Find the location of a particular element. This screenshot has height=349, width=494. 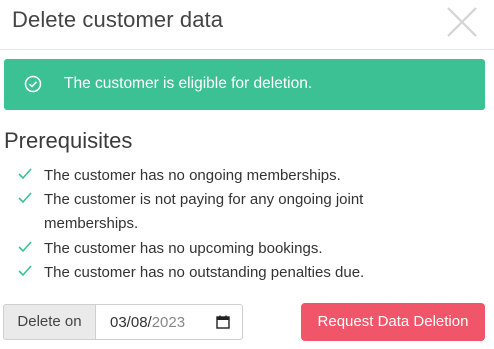

prerequisites-heading: Prerequisites is located at coordinates (68, 140).